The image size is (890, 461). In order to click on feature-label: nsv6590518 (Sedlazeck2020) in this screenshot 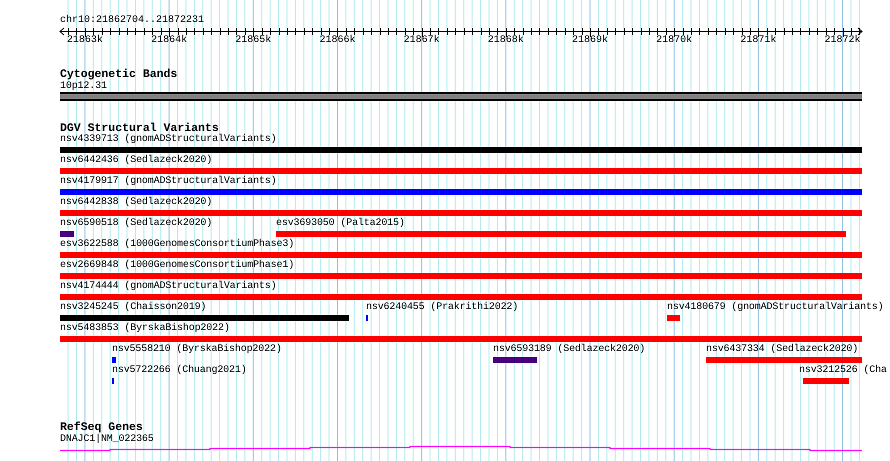, I will do `click(136, 223)`.